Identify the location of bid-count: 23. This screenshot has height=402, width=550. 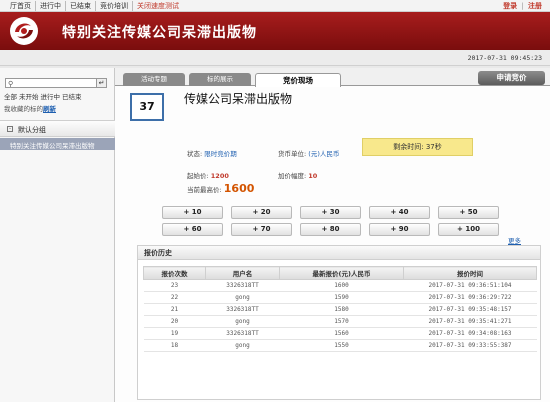
(174, 285).